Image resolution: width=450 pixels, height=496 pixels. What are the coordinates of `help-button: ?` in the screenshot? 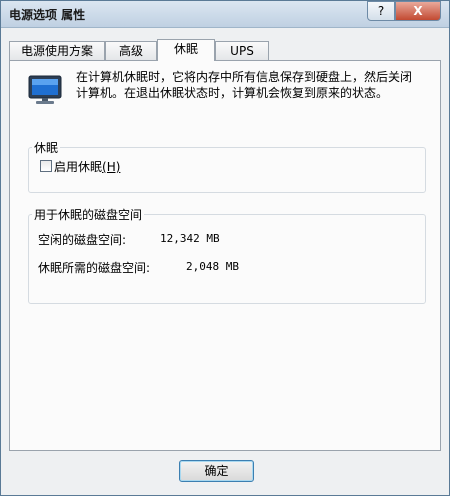 It's located at (381, 11).